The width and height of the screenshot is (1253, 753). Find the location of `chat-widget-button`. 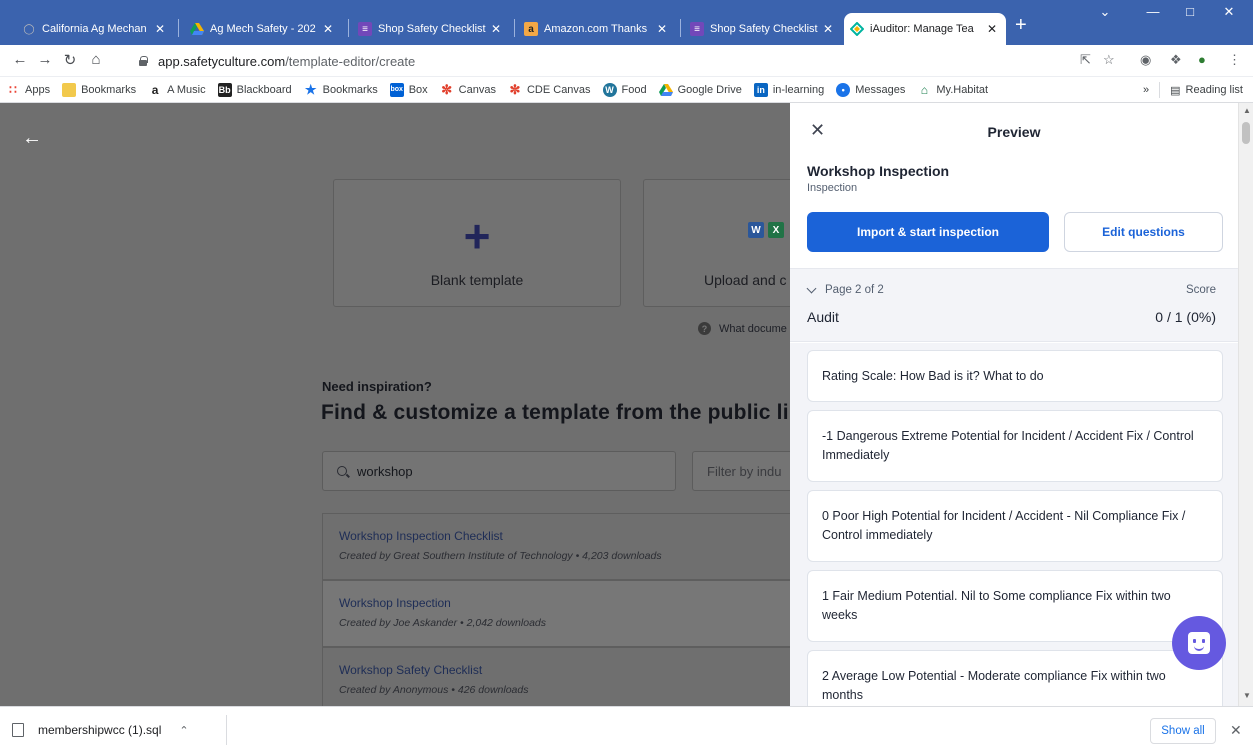

chat-widget-button is located at coordinates (1199, 643).